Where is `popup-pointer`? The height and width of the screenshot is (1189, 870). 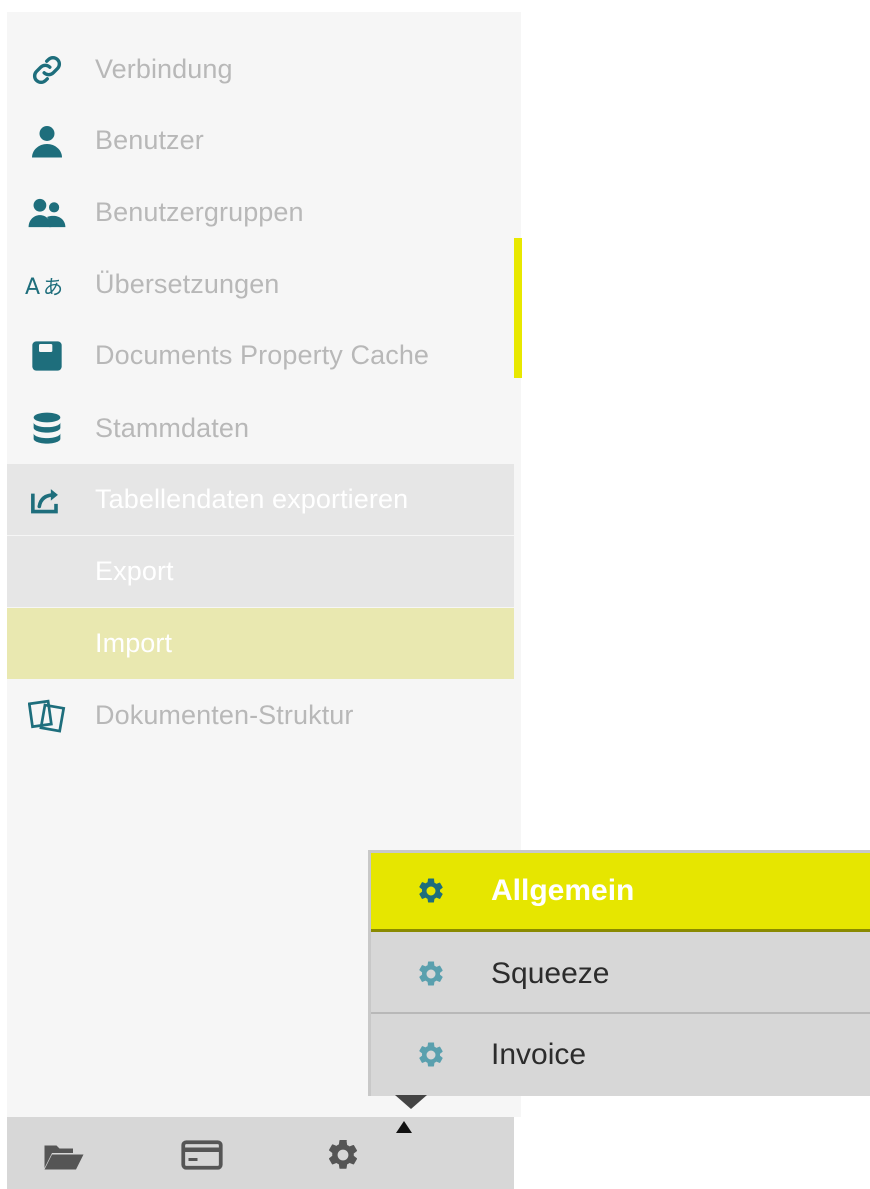
popup-pointer is located at coordinates (411, 1102).